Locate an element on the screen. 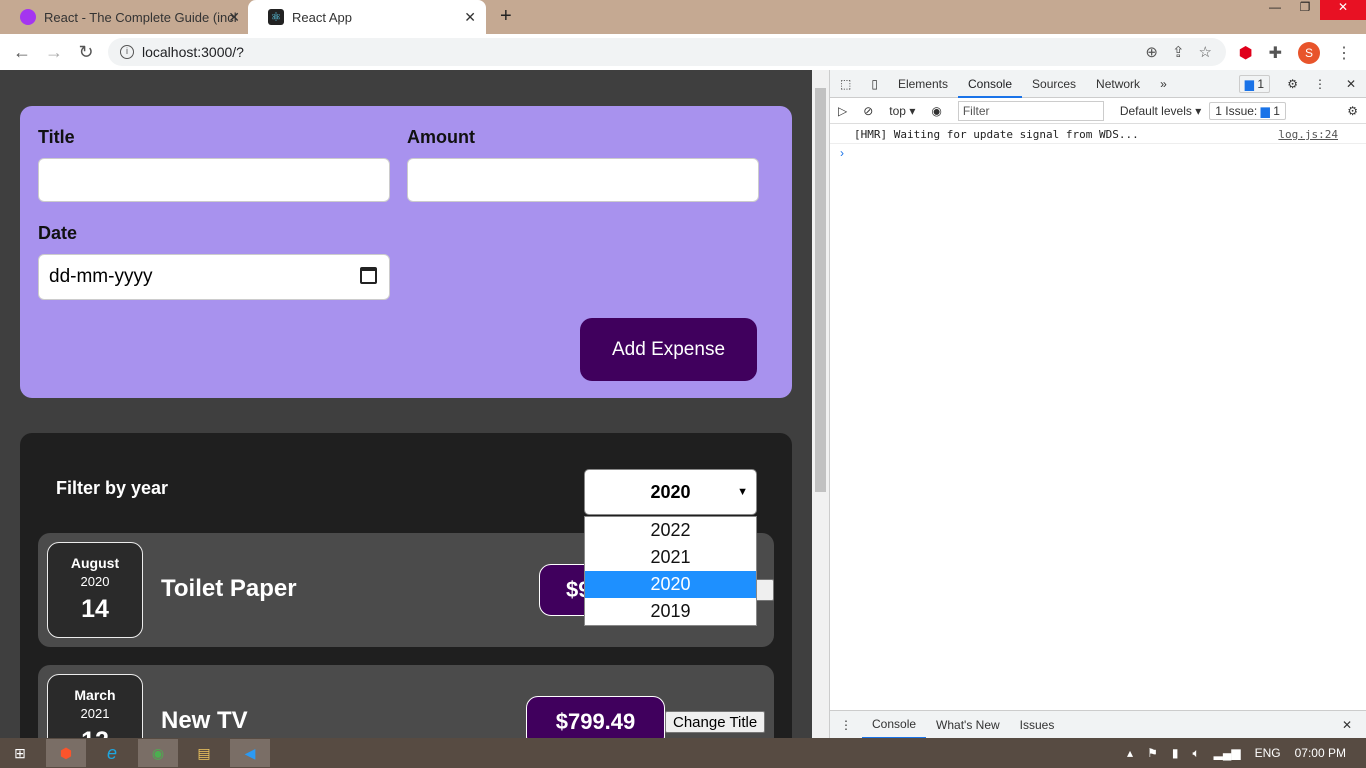 This screenshot has width=1366, height=768. issues-button: 1 Issue: ▆ 1 is located at coordinates (1247, 110).